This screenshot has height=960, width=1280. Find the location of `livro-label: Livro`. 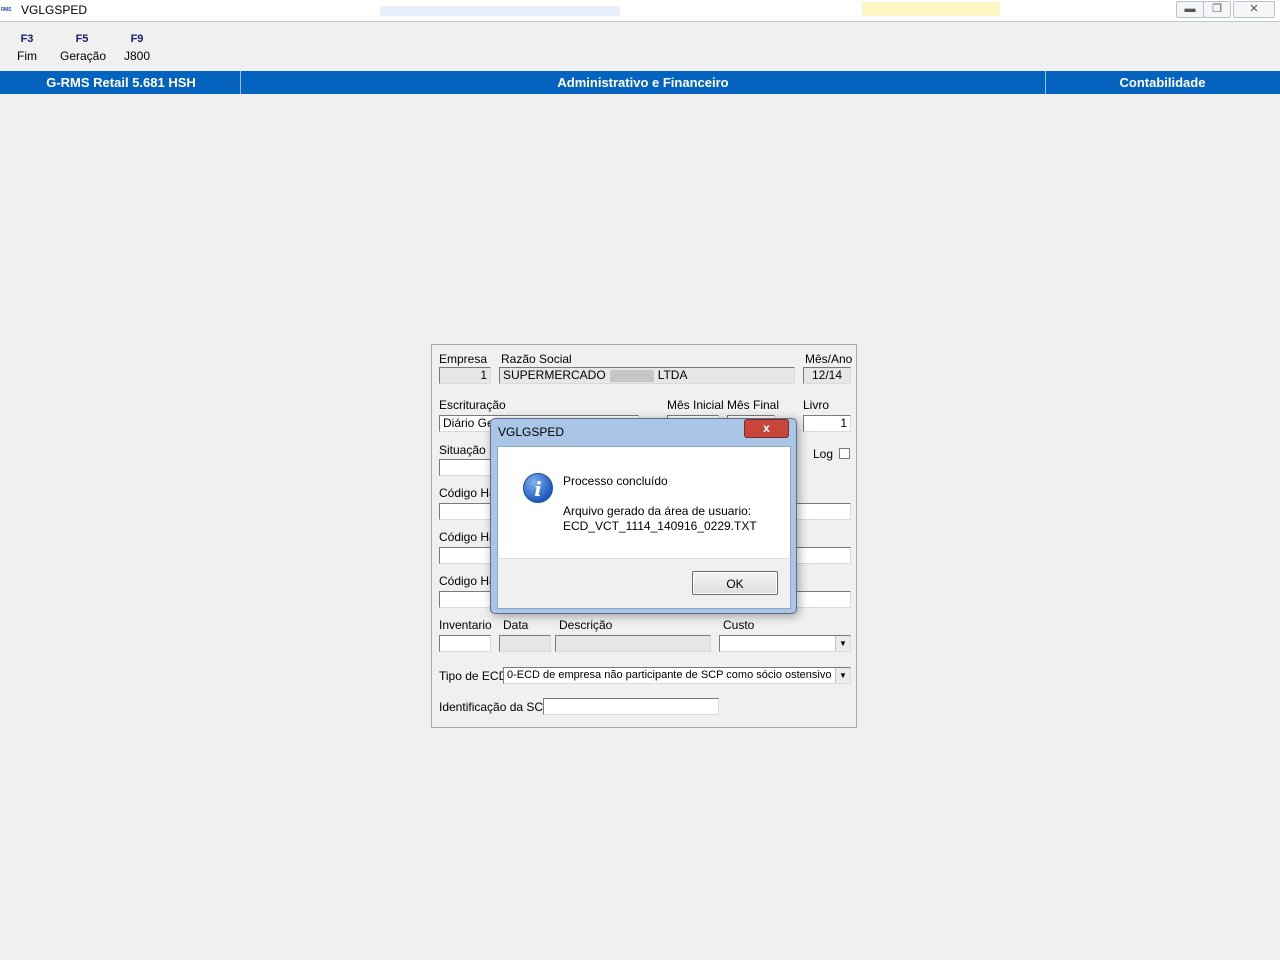

livro-label: Livro is located at coordinates (816, 405).